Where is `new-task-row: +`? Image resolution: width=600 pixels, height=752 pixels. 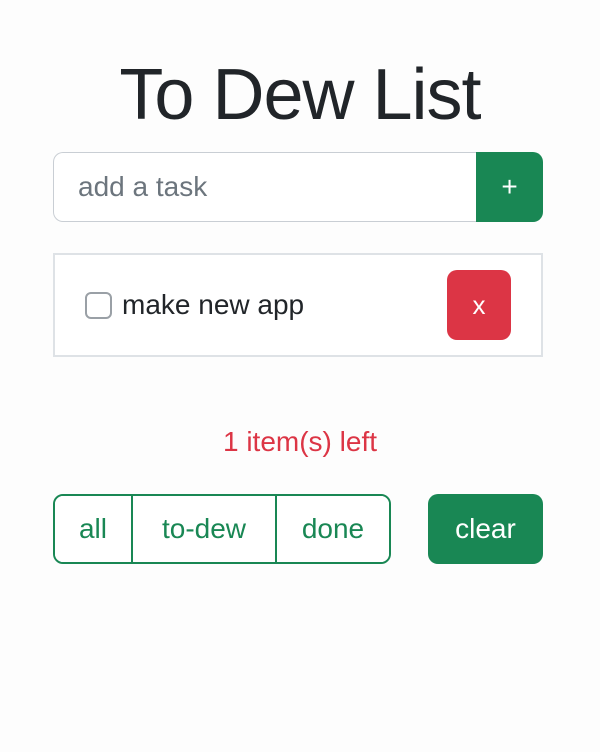 new-task-row: + is located at coordinates (298, 187).